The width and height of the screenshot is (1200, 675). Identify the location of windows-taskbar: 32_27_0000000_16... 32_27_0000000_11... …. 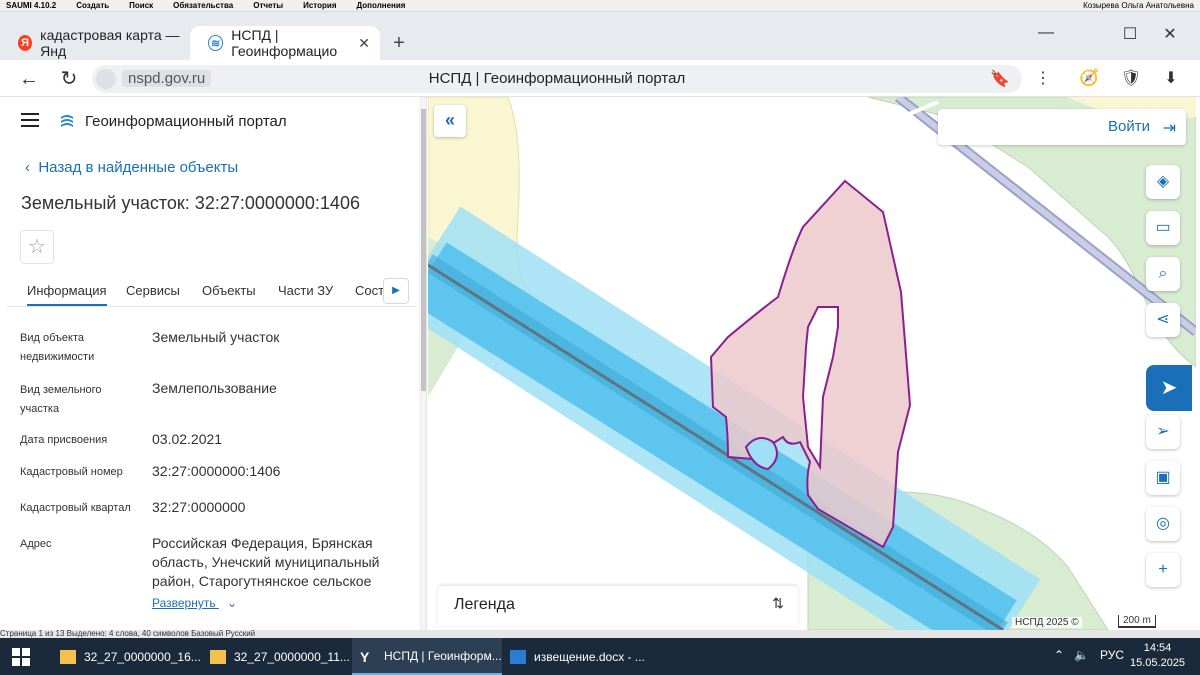
(600, 656).